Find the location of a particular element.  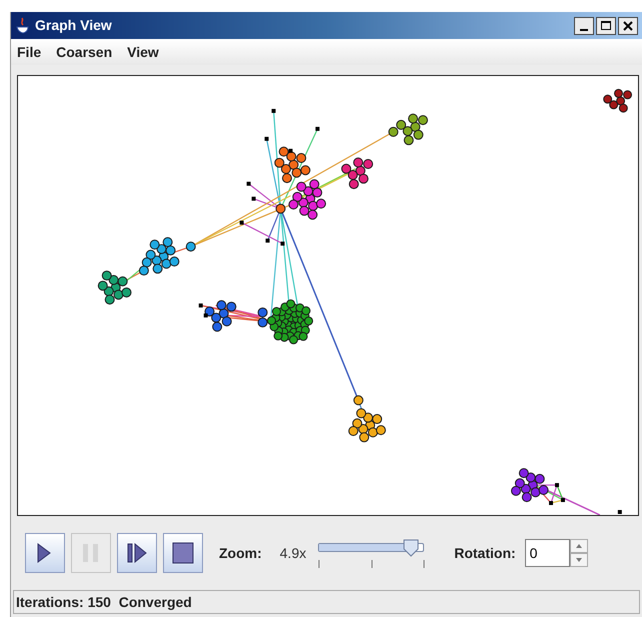

step-button is located at coordinates (137, 553).